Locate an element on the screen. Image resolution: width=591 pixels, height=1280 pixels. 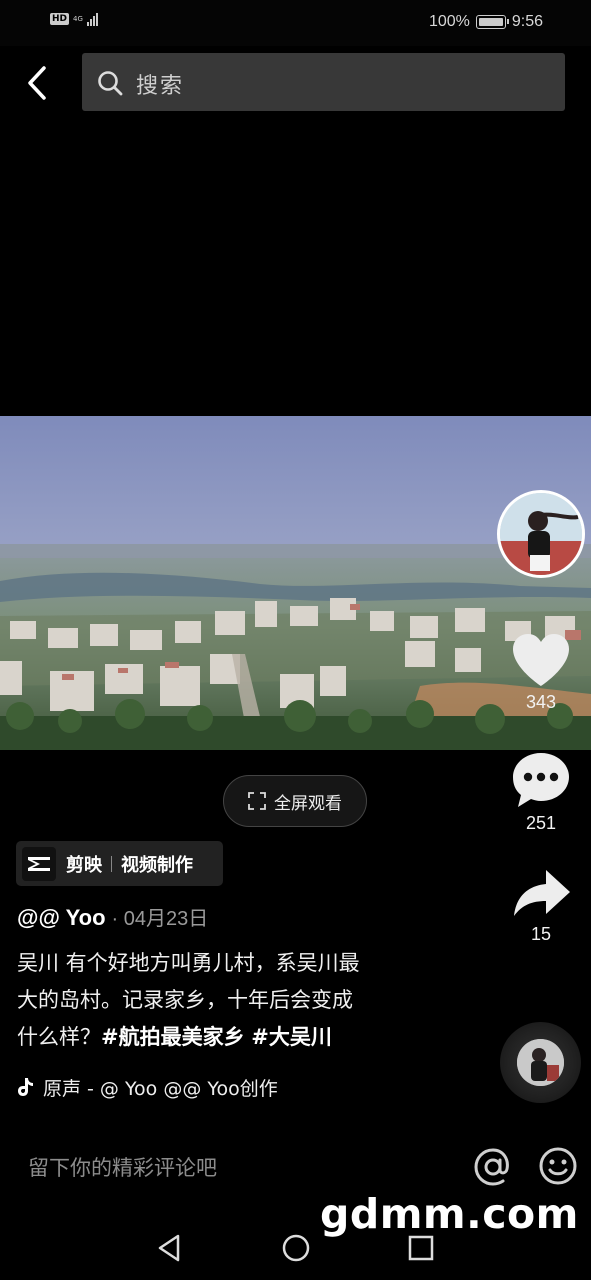
author-name: @@ Yoo is located at coordinates (61, 918).